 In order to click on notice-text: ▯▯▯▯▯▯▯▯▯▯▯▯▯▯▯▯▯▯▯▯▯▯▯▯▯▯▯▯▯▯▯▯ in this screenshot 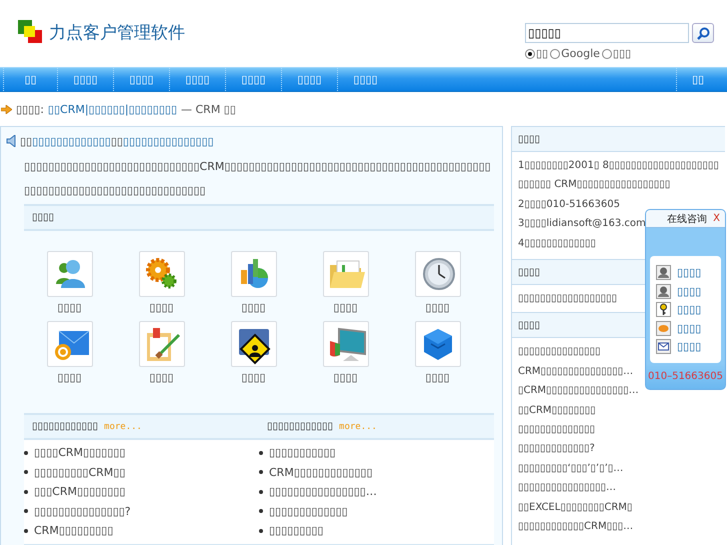, I will do `click(117, 141)`.